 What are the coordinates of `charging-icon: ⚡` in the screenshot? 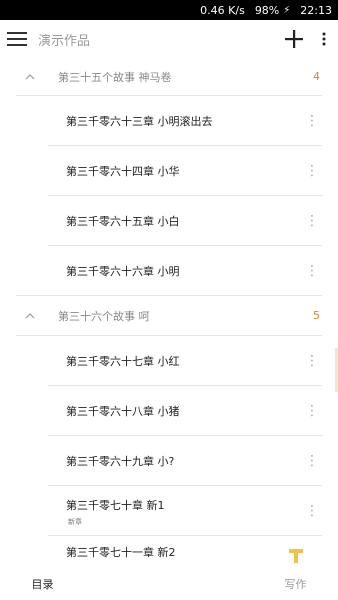 It's located at (287, 10).